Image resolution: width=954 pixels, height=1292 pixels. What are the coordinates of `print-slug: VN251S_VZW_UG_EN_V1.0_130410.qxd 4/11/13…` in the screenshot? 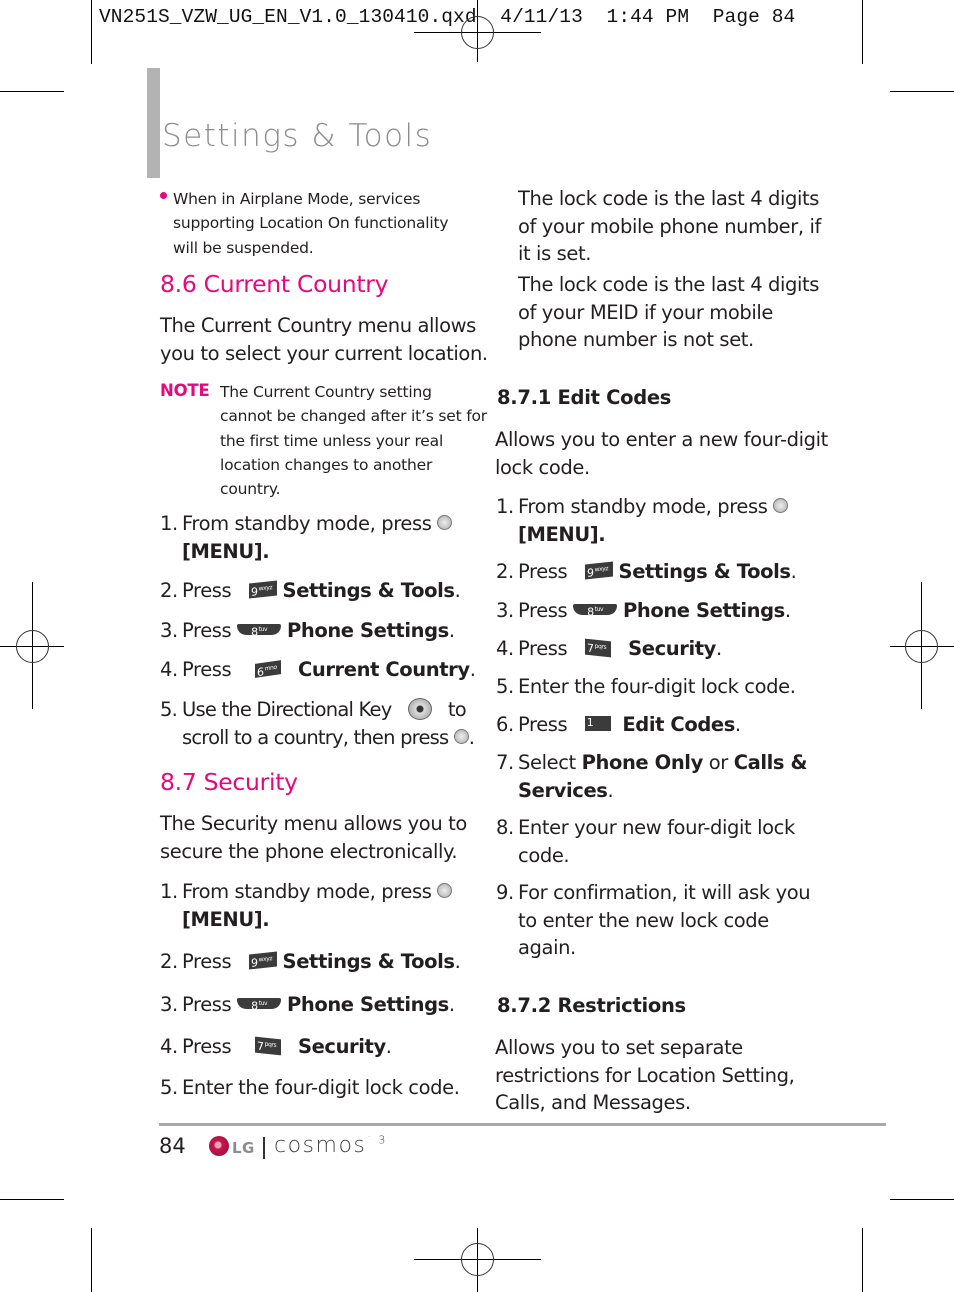 It's located at (447, 17).